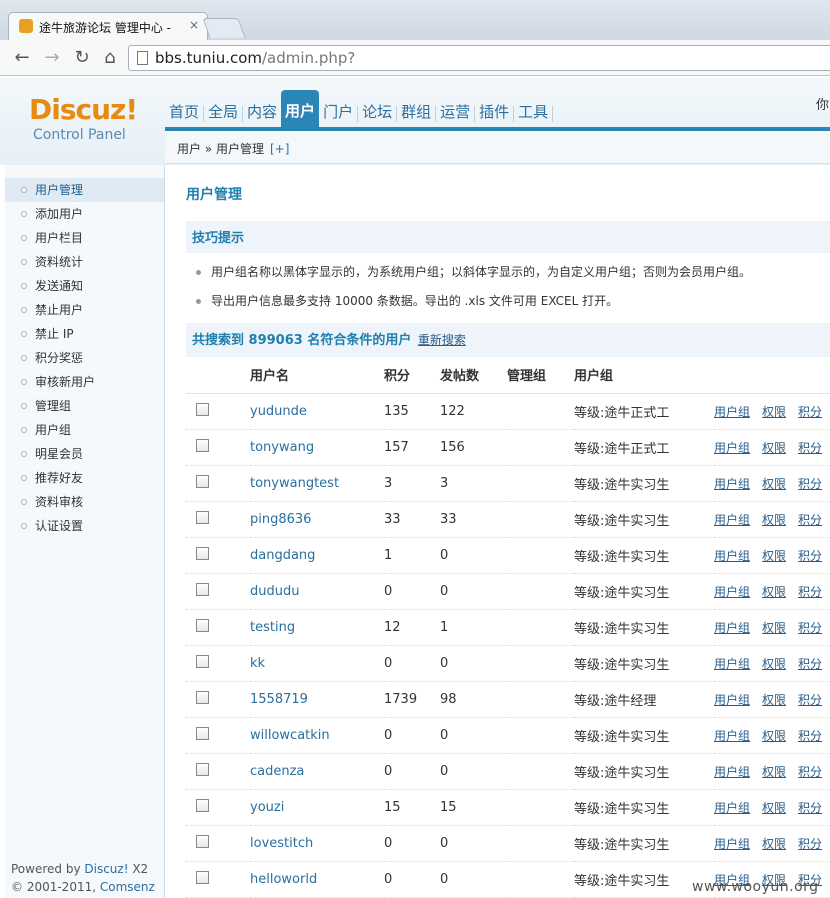  I want to click on address-bar: bbs.tuniu.com/admin.php?, so click(479, 58).